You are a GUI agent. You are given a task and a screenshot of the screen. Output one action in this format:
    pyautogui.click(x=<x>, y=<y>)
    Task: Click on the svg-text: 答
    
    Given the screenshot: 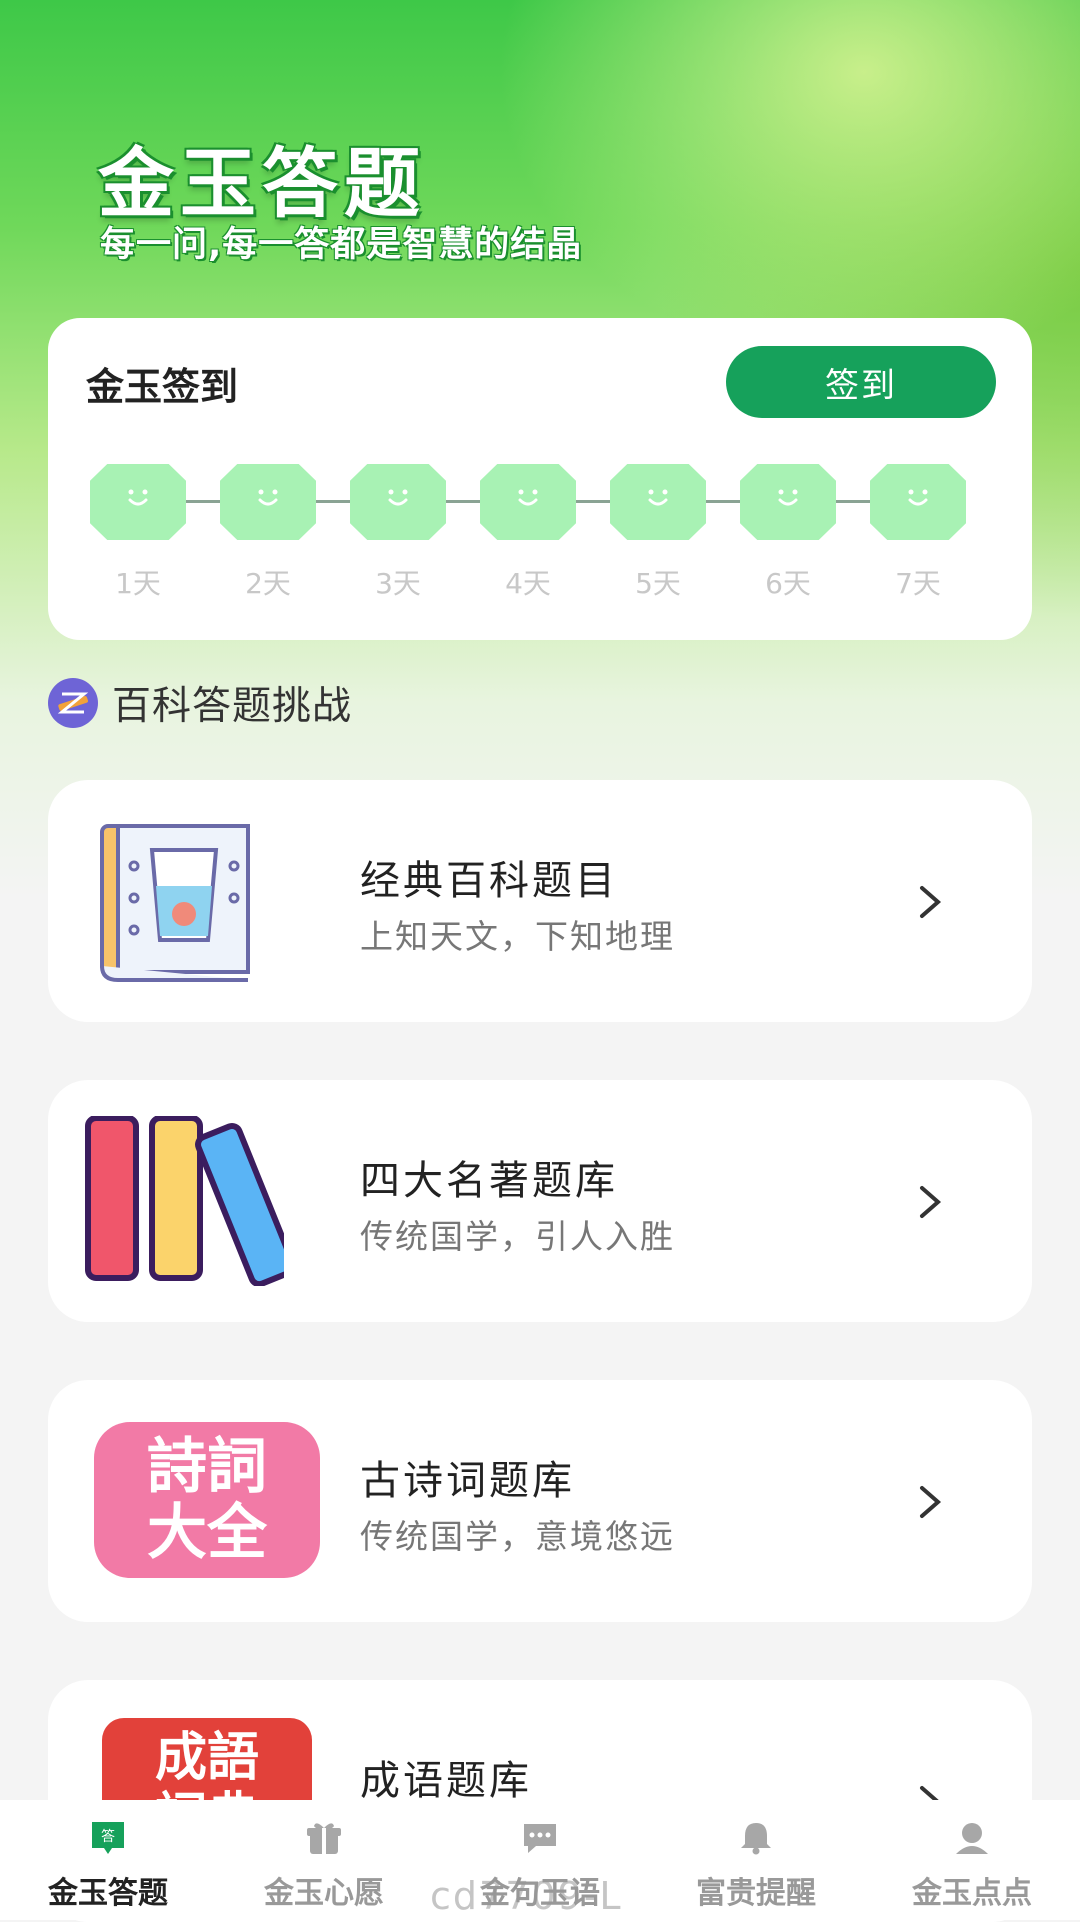 What is the action you would take?
    pyautogui.click(x=108, y=1836)
    